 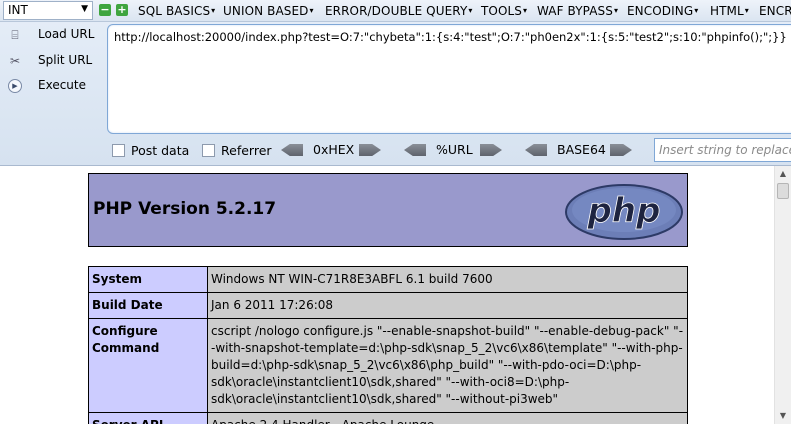 What do you see at coordinates (18, 10) in the screenshot?
I see `injection-type-value: INT` at bounding box center [18, 10].